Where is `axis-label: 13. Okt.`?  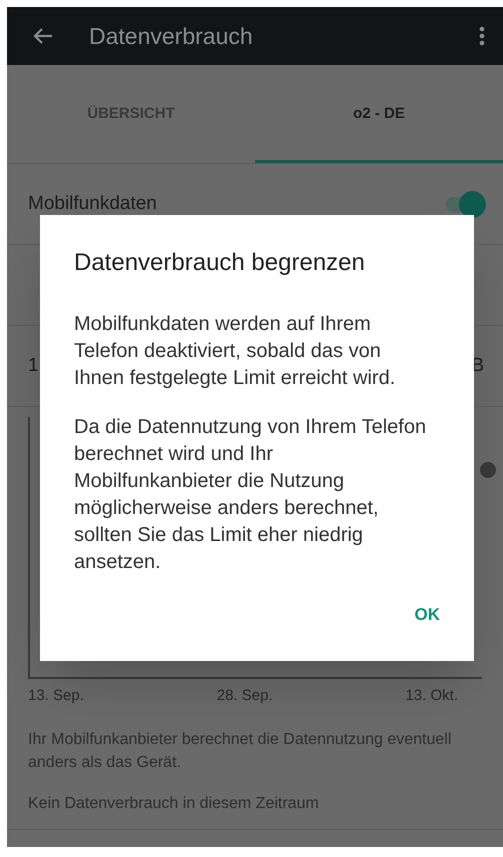
axis-label: 13. Okt. is located at coordinates (431, 696).